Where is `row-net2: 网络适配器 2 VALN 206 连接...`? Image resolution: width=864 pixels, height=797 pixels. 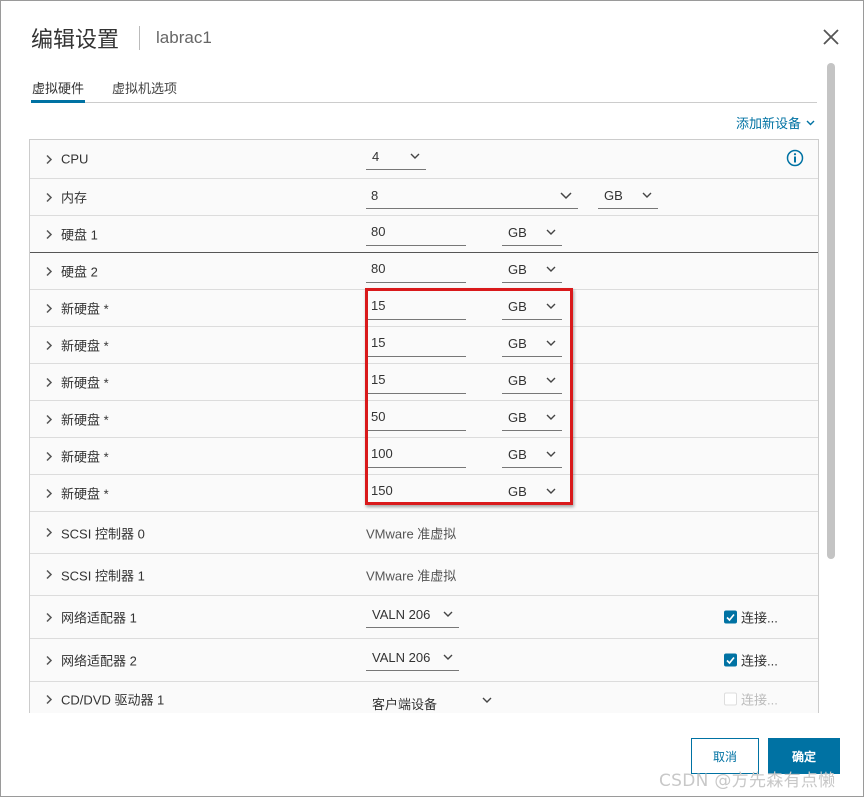
row-net2: 网络适配器 2 VALN 206 连接... is located at coordinates (424, 660).